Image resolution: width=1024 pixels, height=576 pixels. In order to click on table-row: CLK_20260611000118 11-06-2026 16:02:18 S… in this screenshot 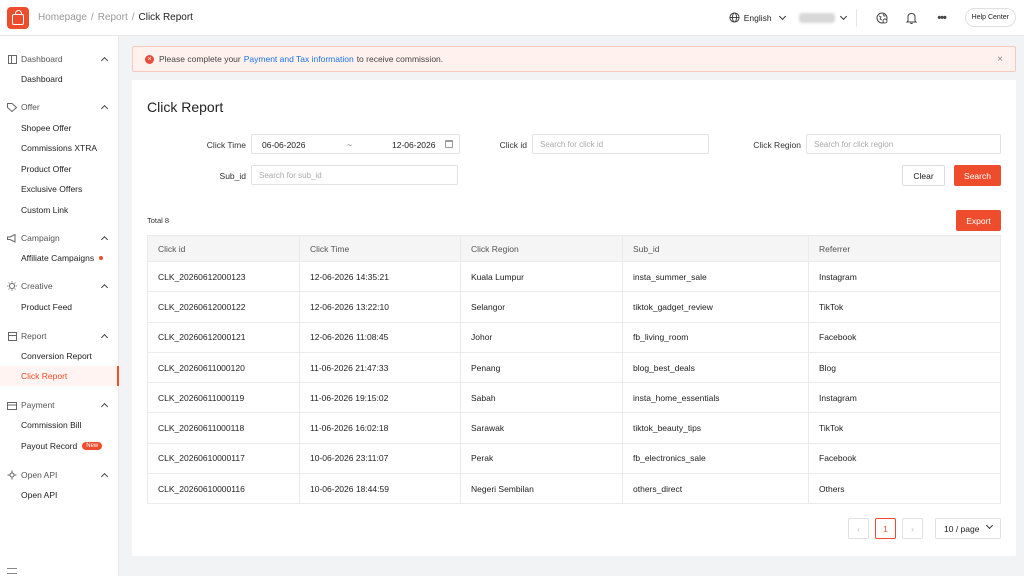, I will do `click(574, 428)`.